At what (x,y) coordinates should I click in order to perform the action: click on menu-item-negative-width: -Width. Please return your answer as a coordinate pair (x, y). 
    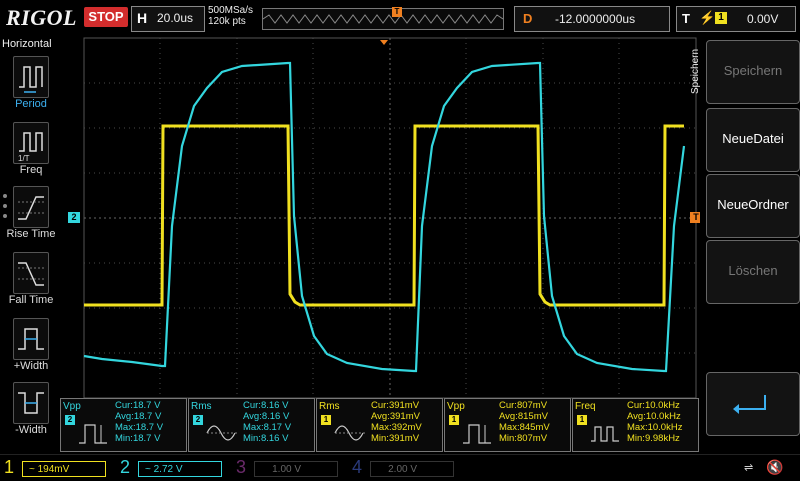
    Looking at the image, I should click on (31, 414).